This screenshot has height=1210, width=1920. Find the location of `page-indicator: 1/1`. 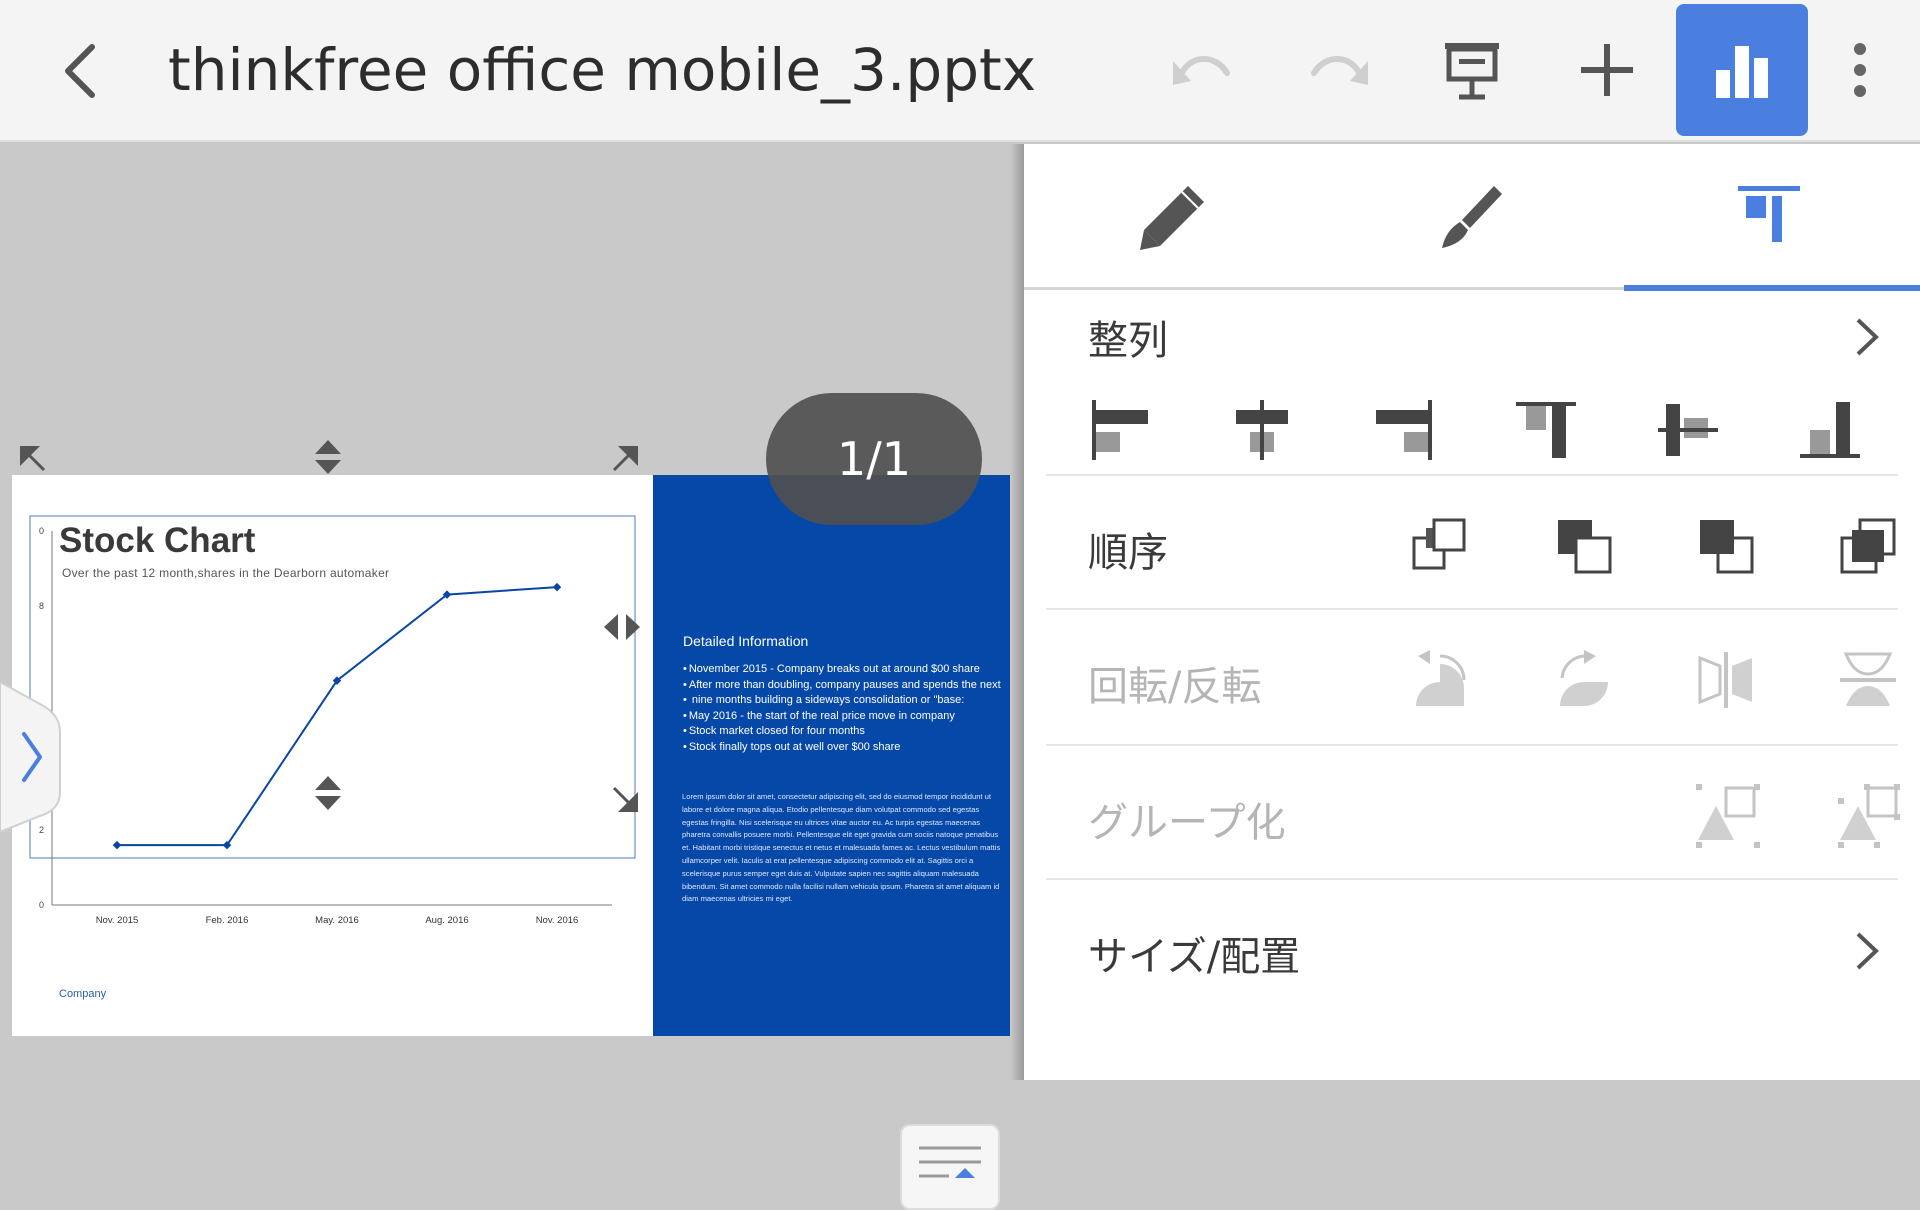

page-indicator: 1/1 is located at coordinates (874, 459).